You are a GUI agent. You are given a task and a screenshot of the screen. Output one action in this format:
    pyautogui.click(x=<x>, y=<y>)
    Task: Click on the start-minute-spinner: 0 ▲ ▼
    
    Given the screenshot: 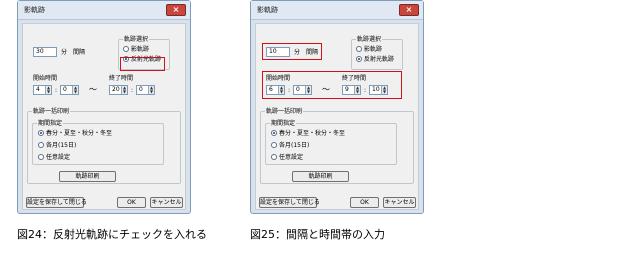 What is the action you would take?
    pyautogui.click(x=69, y=90)
    